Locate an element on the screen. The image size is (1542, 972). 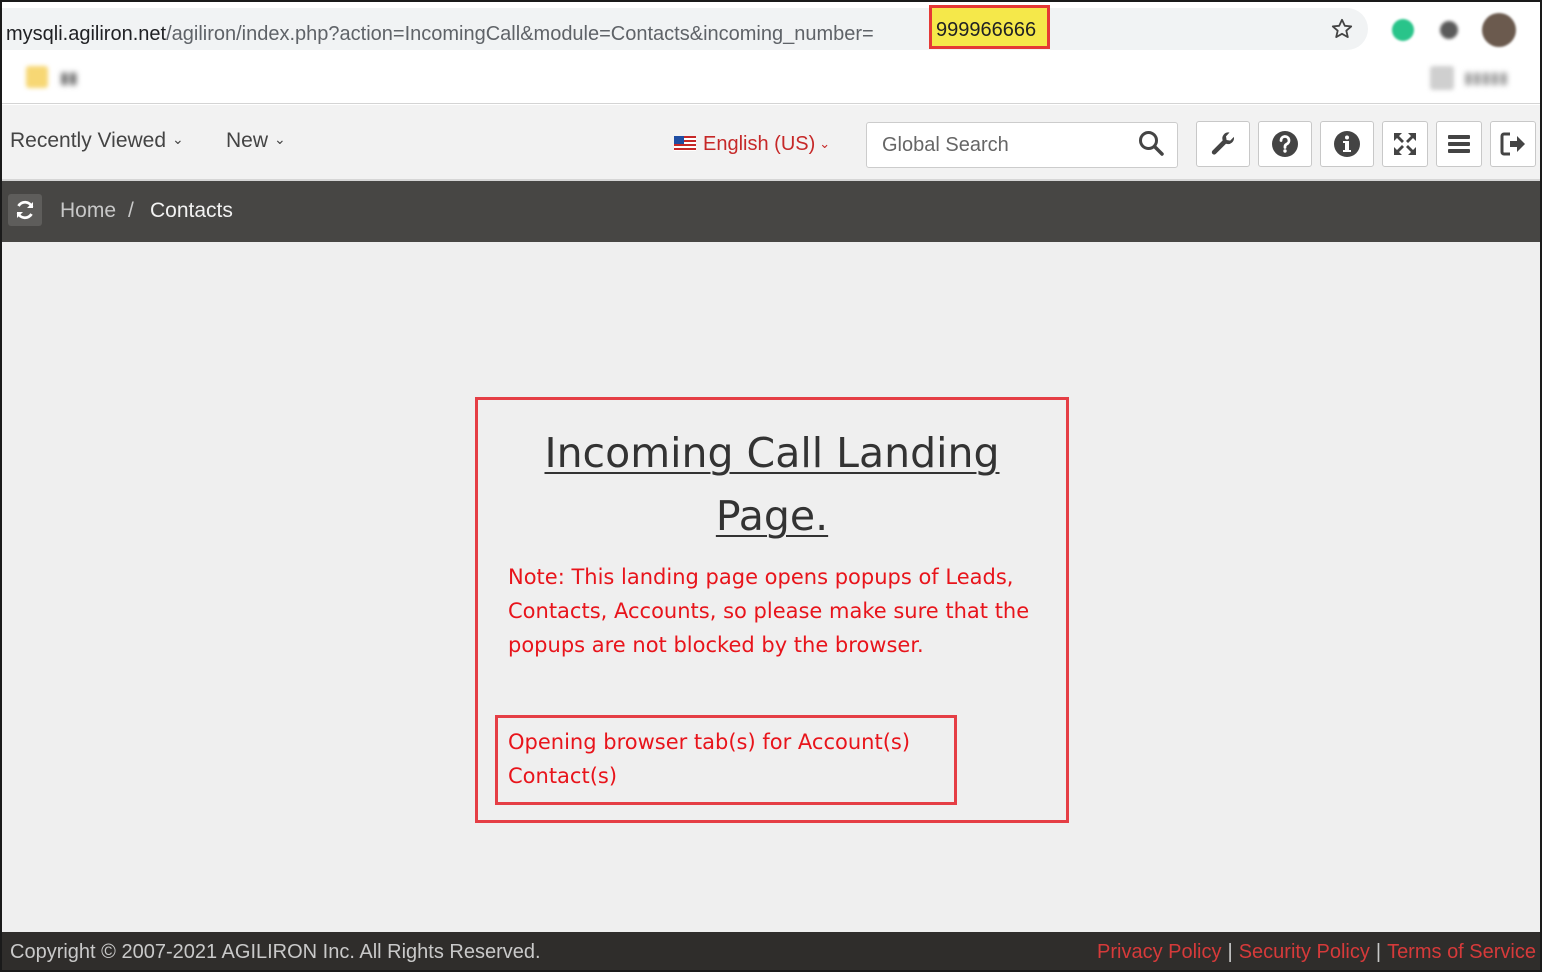
logout-icon is located at coordinates (1512, 144).